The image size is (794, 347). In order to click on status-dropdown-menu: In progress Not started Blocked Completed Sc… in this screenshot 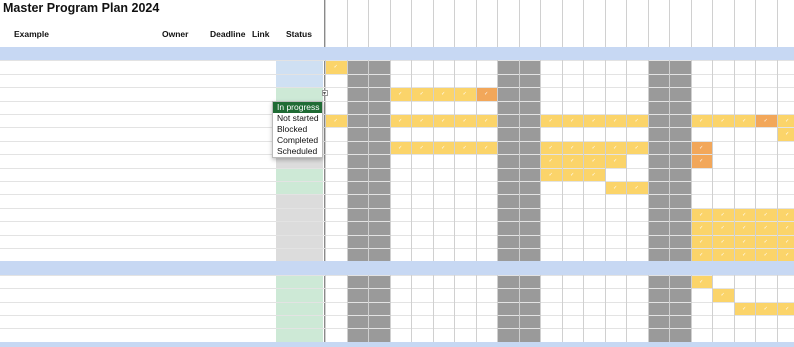, I will do `click(297, 129)`.